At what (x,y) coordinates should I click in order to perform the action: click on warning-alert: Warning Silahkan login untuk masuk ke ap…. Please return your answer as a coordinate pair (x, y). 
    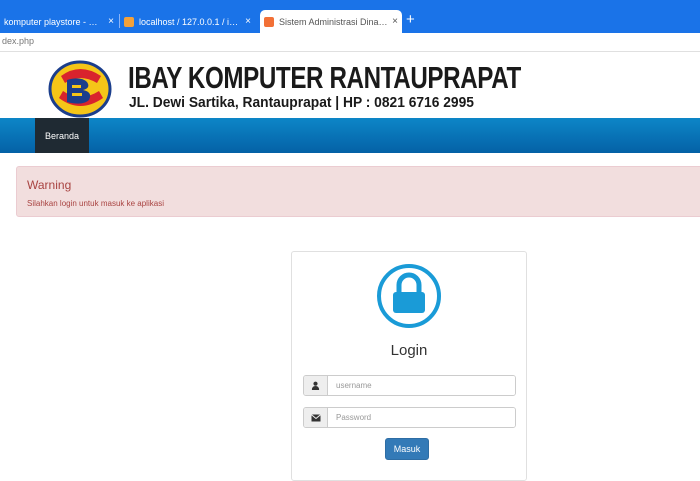
    Looking at the image, I should click on (358, 191).